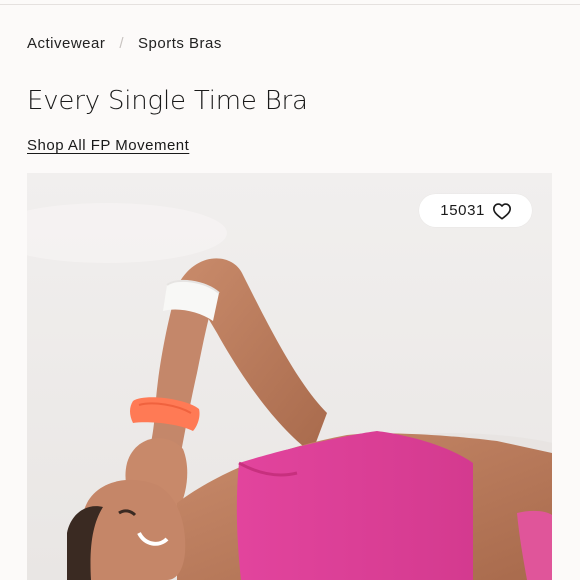  I want to click on favorite-count: 15031, so click(462, 210).